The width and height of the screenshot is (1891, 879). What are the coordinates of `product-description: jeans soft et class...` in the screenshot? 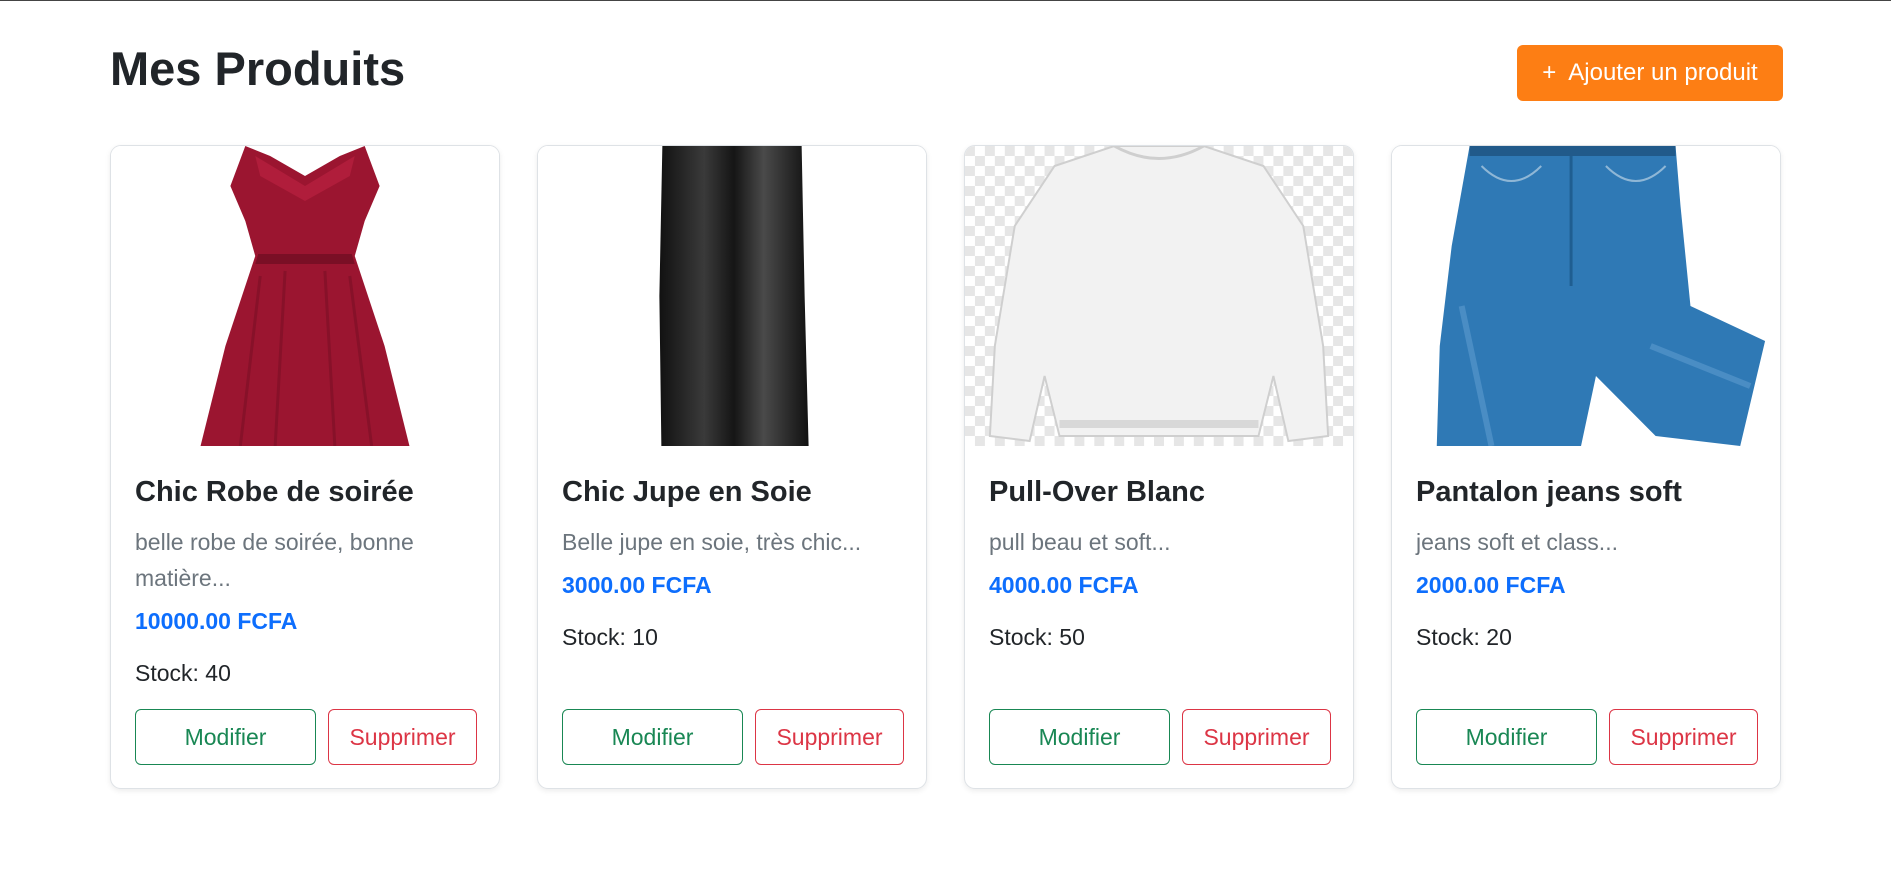 It's located at (1517, 542).